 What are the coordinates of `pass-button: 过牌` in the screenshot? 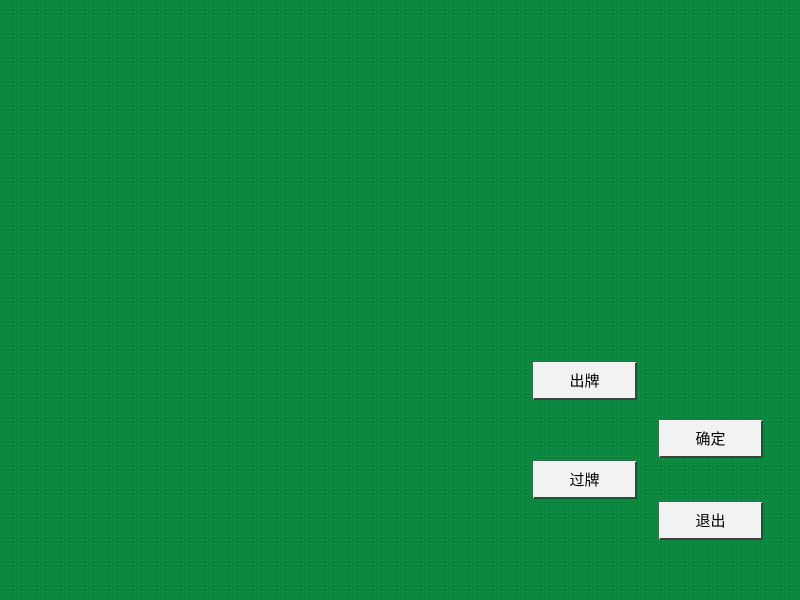 It's located at (585, 480).